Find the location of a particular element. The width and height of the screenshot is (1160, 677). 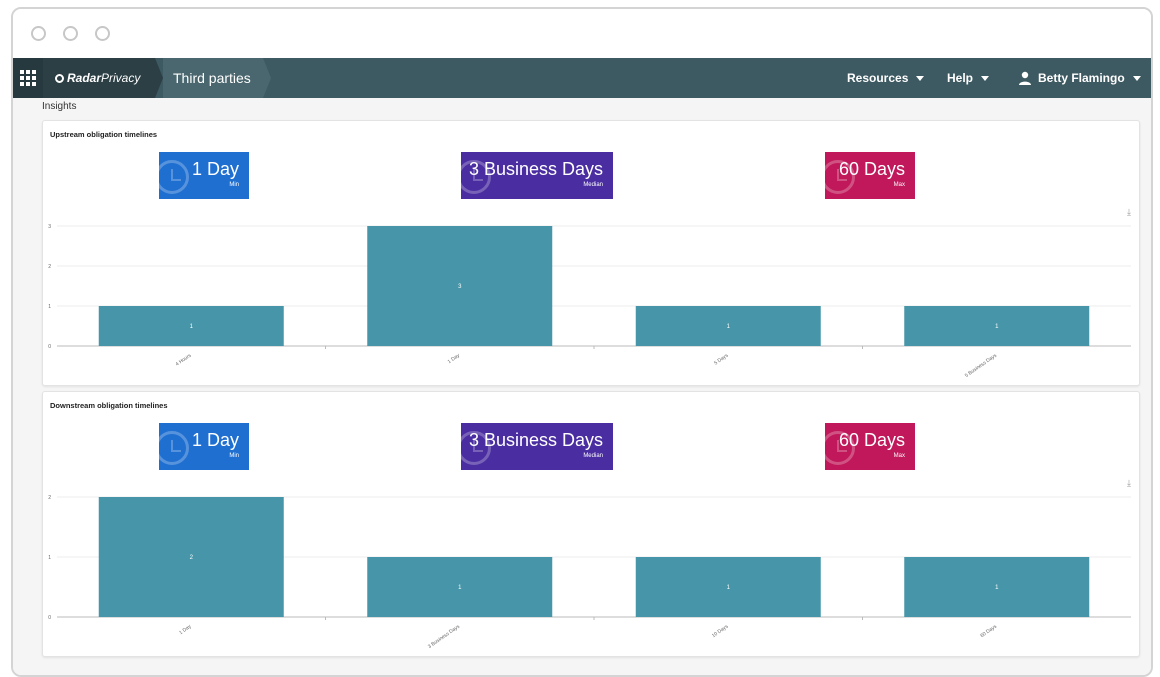

x-tick-label: 5 Business Days is located at coordinates (981, 365).